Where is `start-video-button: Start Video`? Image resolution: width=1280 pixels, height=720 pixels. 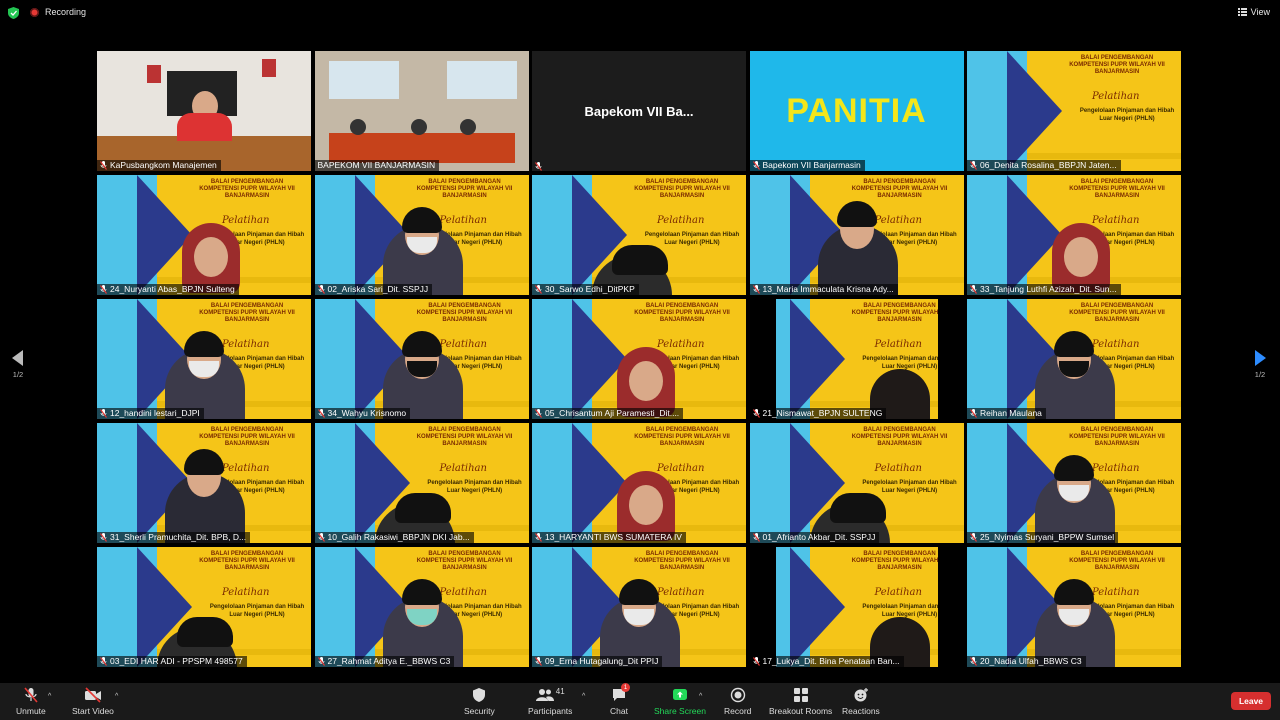 start-video-button: Start Video is located at coordinates (93, 701).